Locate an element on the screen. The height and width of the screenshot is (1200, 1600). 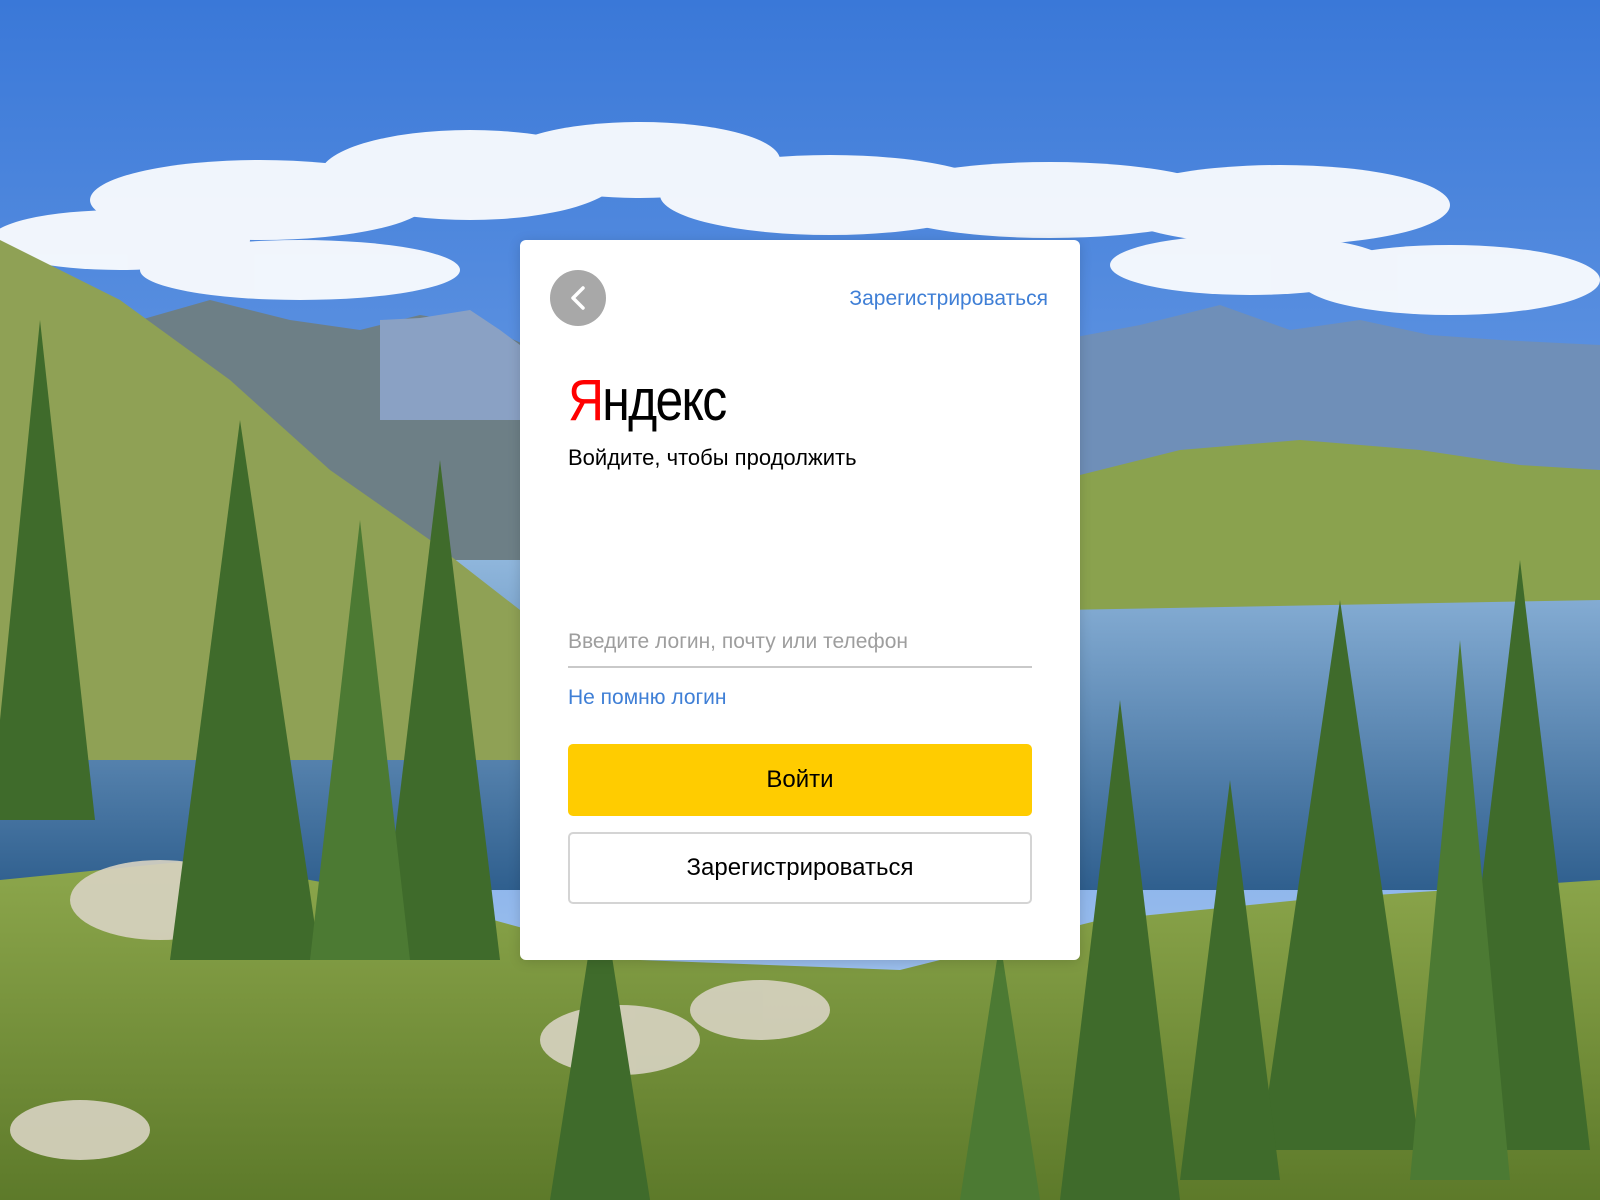
yandex-logo: Яндекс is located at coordinates (647, 401).